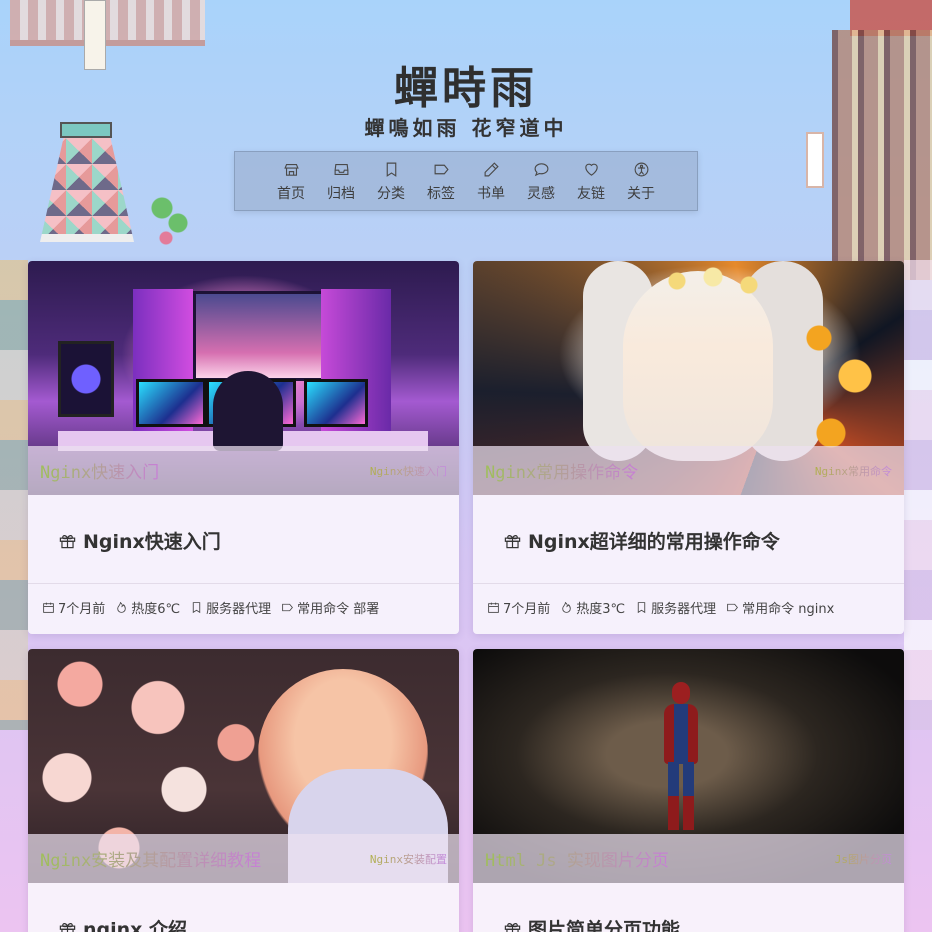  Describe the element at coordinates (150, 858) in the screenshot. I see `cover-caption: Nginx安装及其配置详细教程` at that location.